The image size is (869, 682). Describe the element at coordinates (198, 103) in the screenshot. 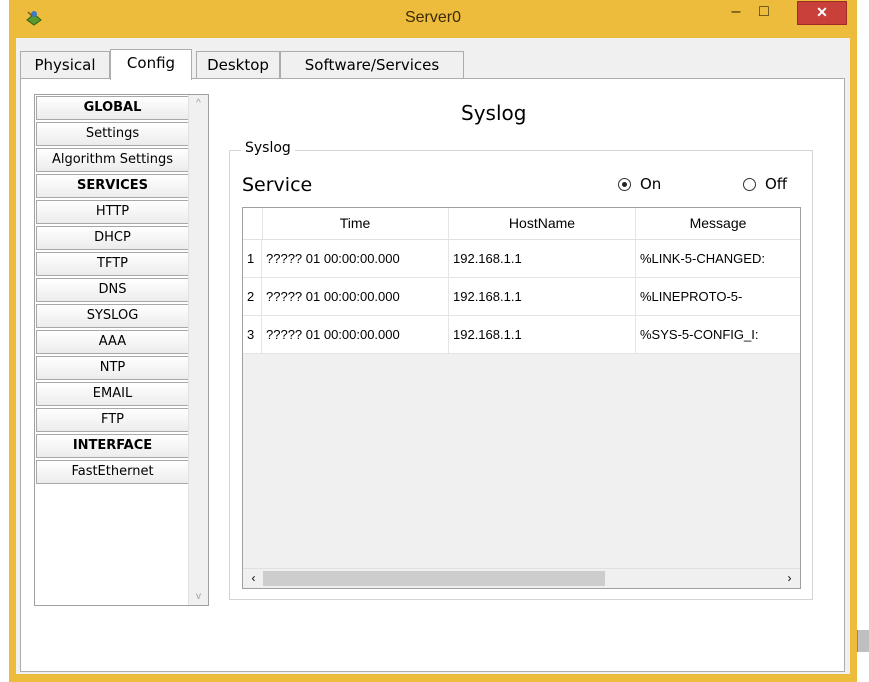

I see `scroll-up-icon: ^` at that location.